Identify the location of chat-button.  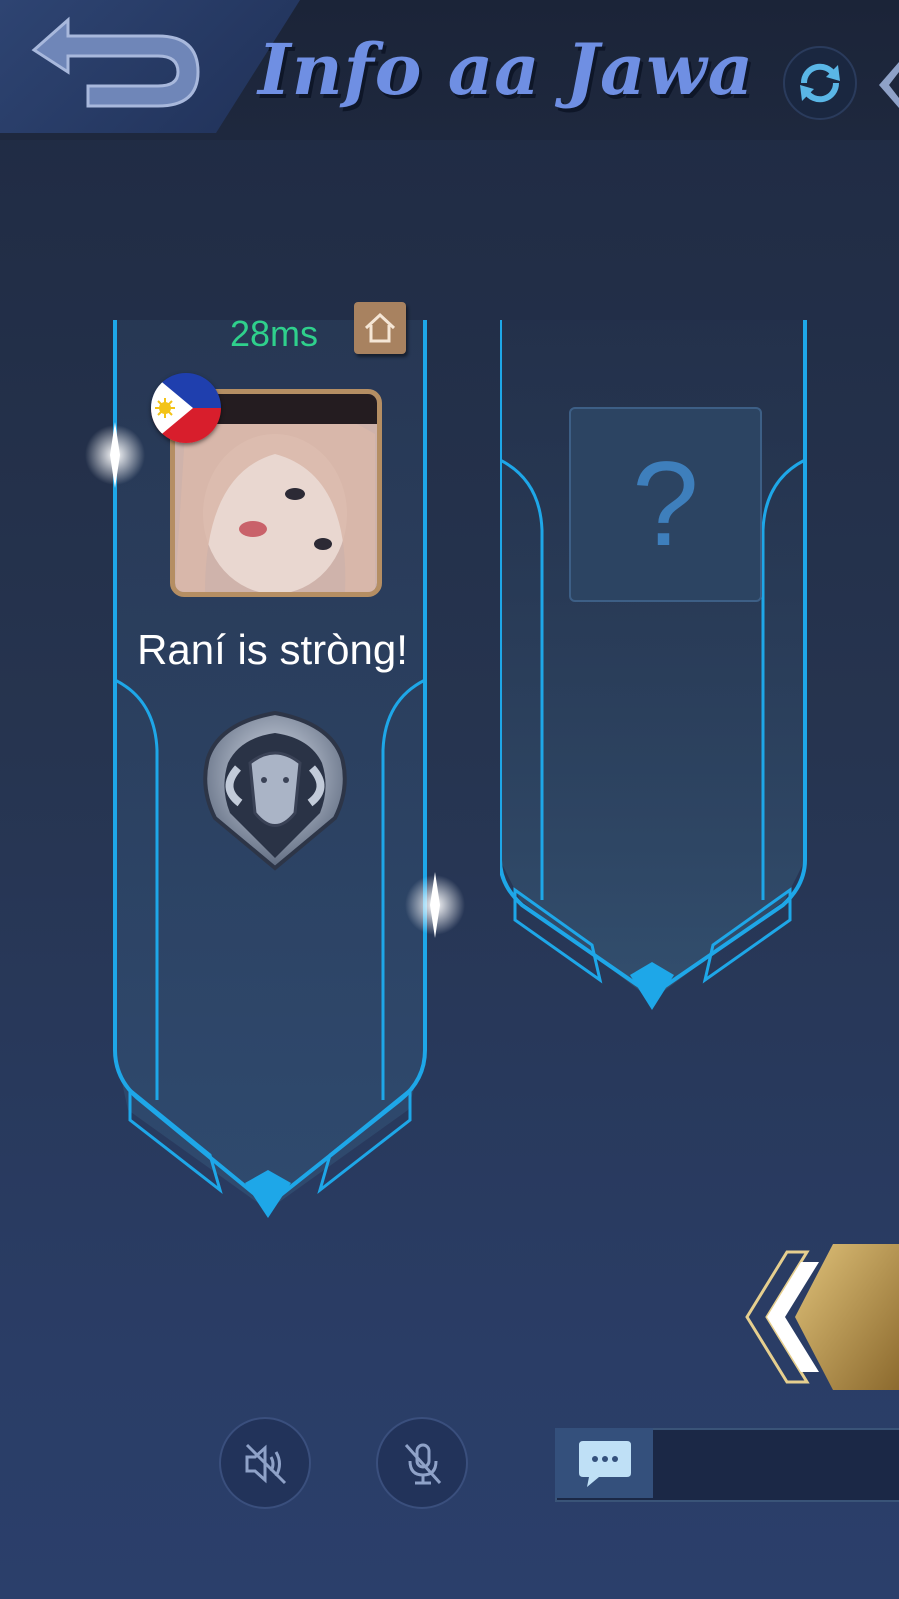
(604, 1463).